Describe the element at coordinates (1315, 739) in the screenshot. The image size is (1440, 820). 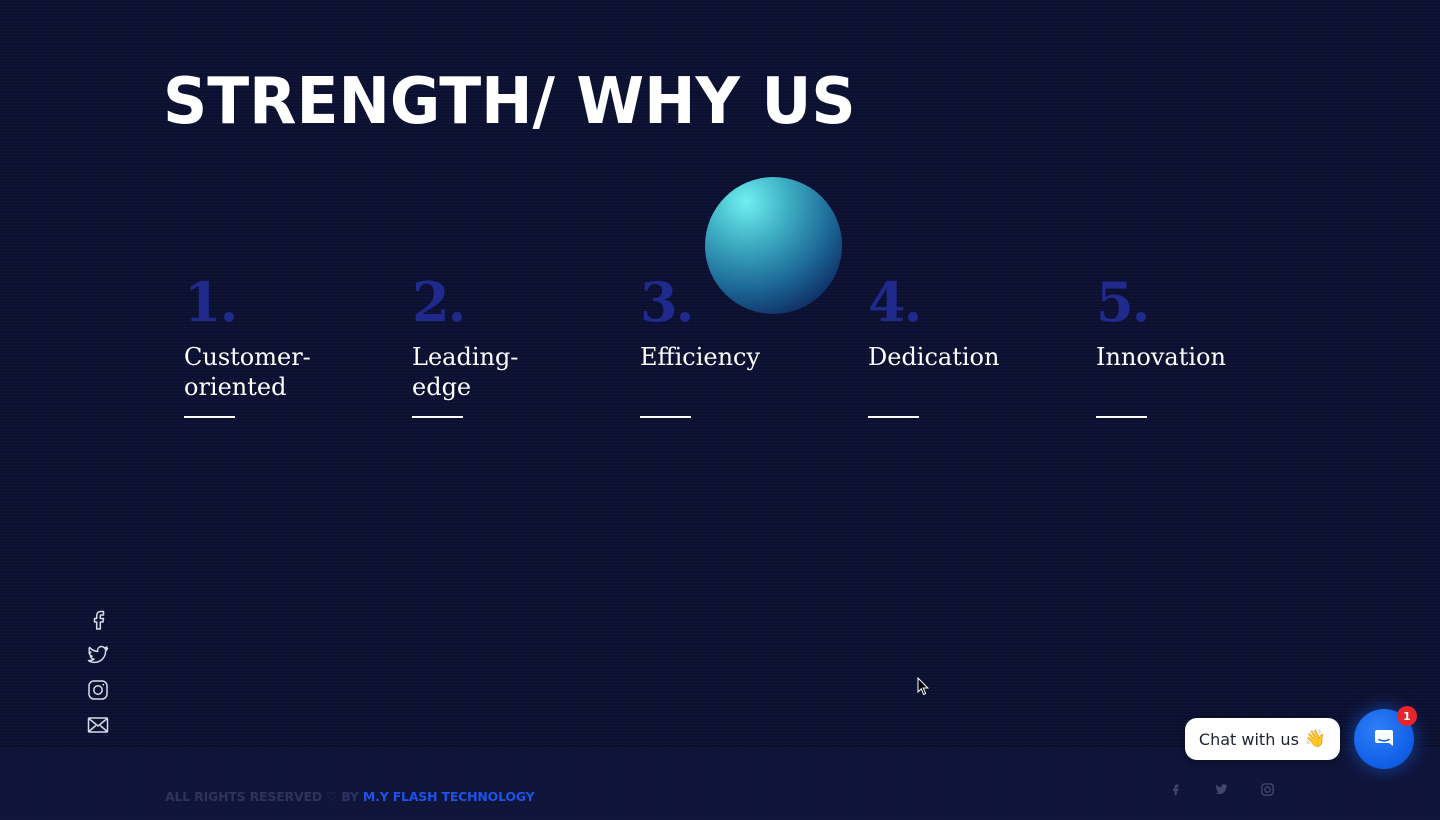
I see `waving-hand-icon: 👋` at that location.